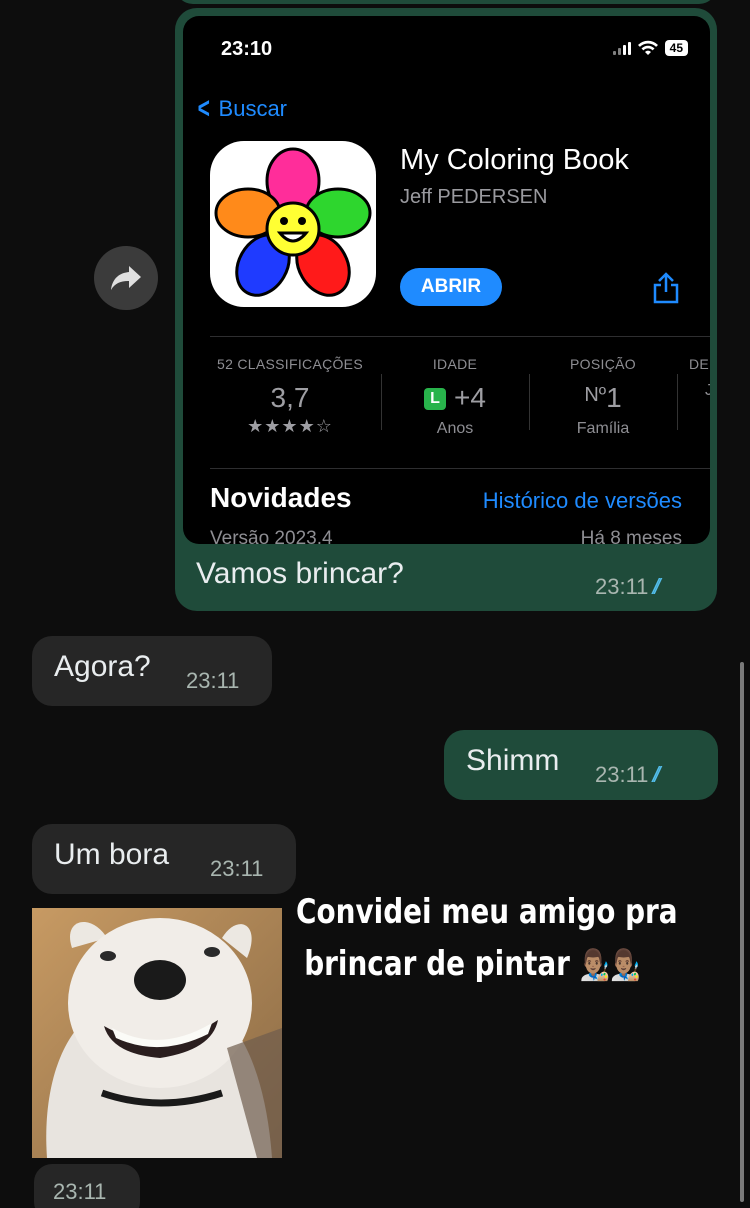 This screenshot has height=1208, width=750. Describe the element at coordinates (676, 48) in the screenshot. I see `battery-icon: 45` at that location.